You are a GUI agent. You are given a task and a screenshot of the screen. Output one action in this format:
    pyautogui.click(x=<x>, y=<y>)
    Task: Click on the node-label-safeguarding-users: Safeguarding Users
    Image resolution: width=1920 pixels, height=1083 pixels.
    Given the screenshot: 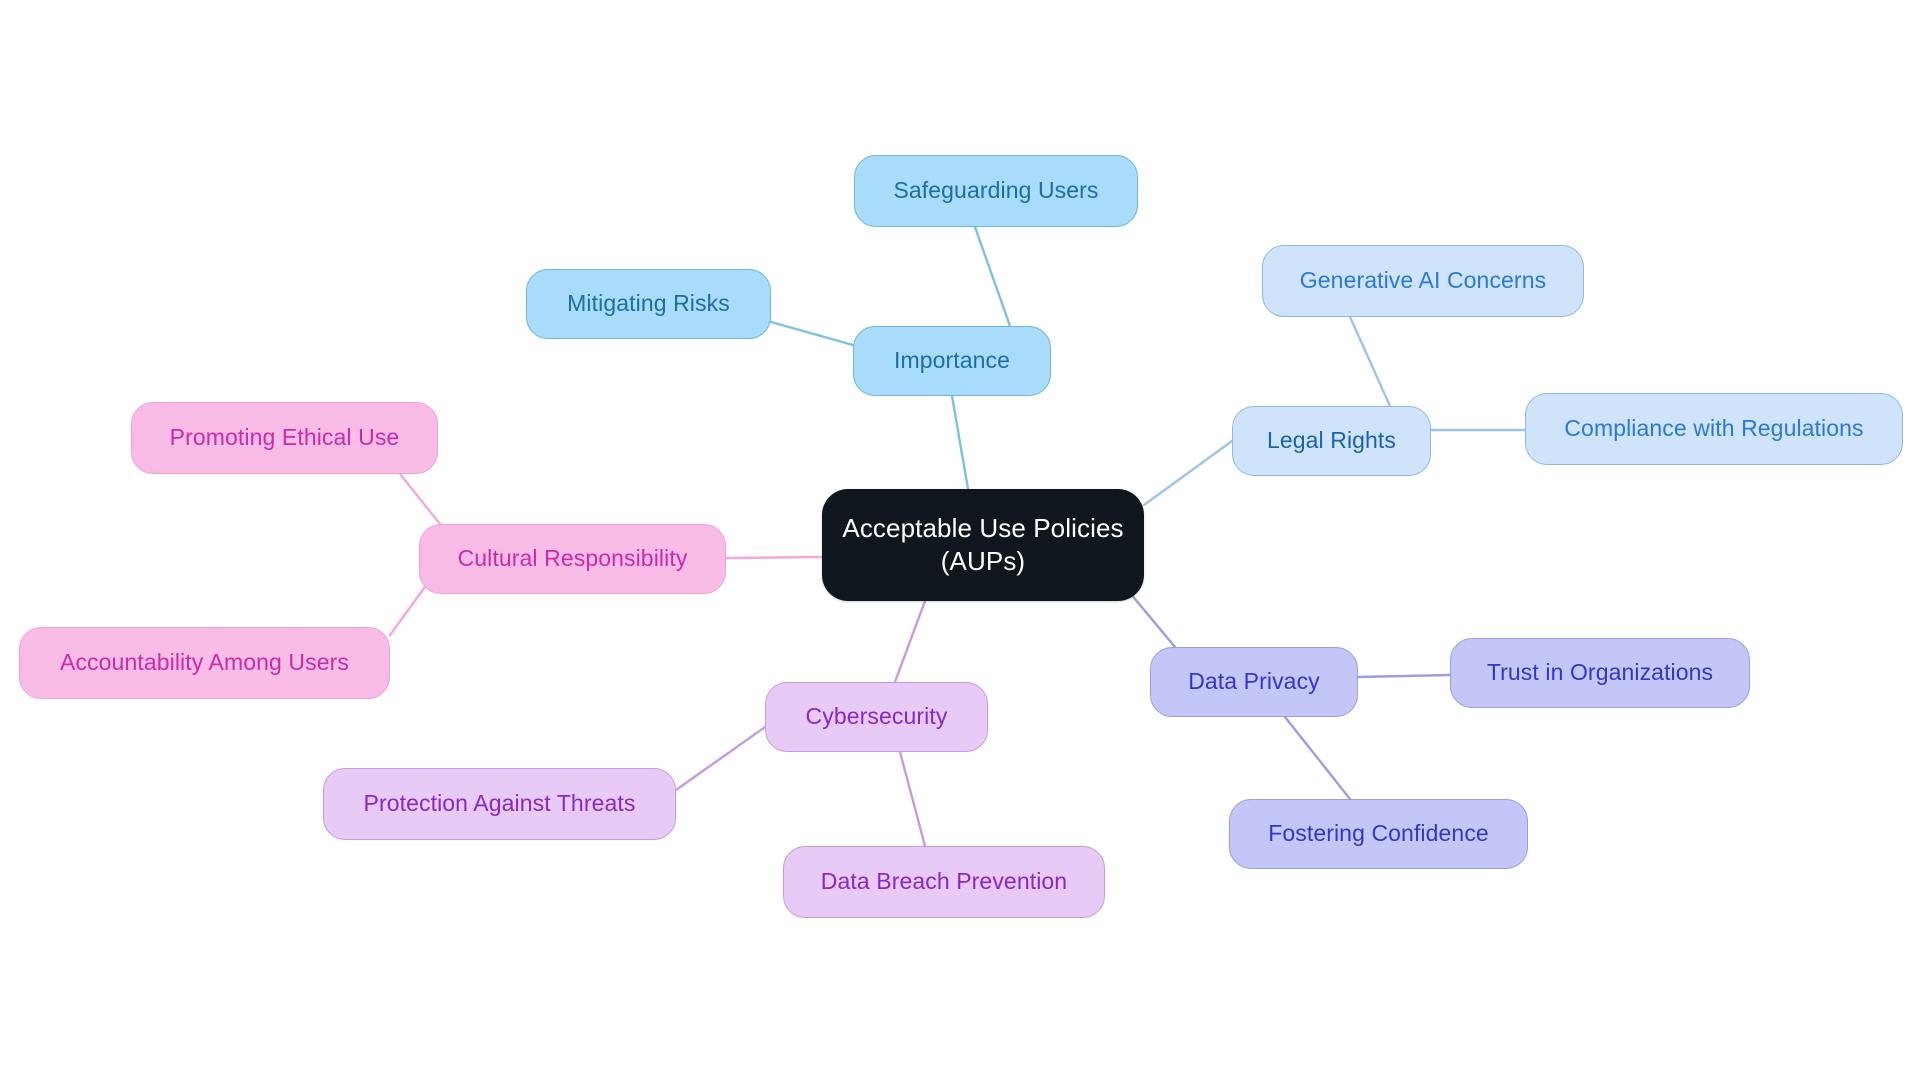 What is the action you would take?
    pyautogui.click(x=996, y=190)
    